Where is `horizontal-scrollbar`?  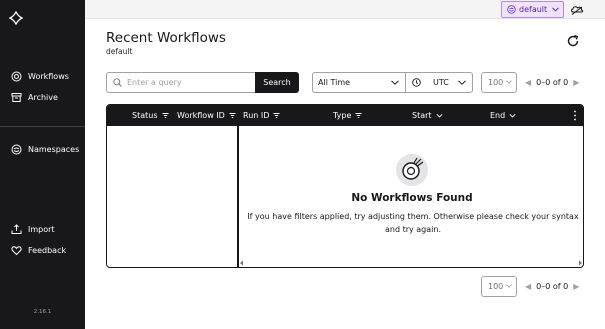 horizontal-scrollbar is located at coordinates (411, 263).